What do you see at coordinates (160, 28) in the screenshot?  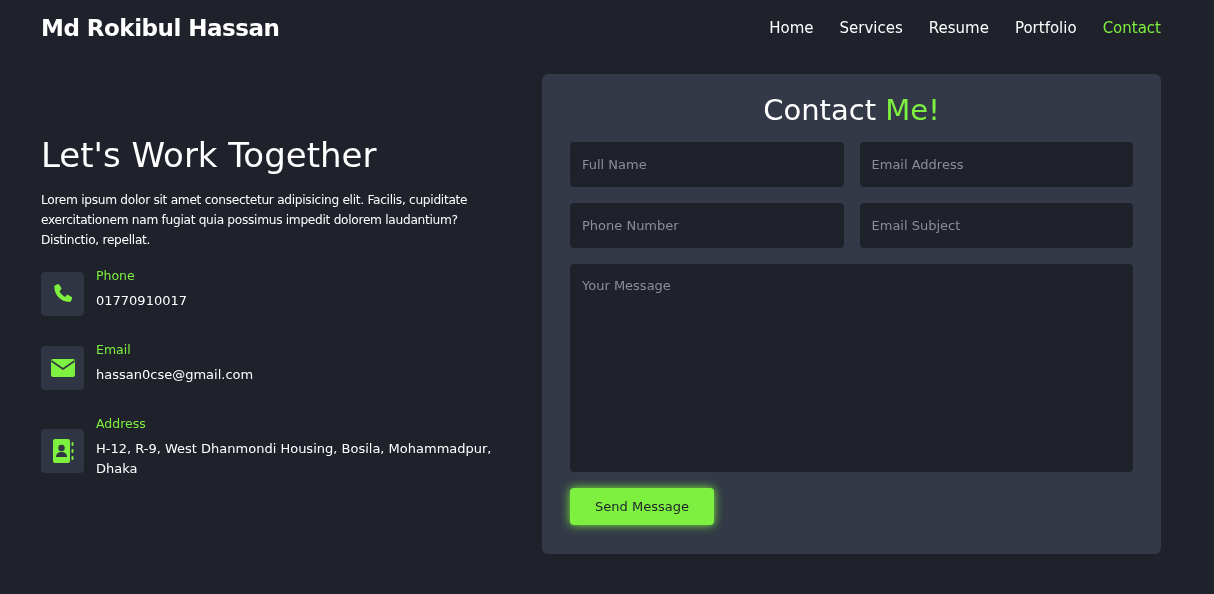 I see `site-logo: Md Rokibul Hassan` at bounding box center [160, 28].